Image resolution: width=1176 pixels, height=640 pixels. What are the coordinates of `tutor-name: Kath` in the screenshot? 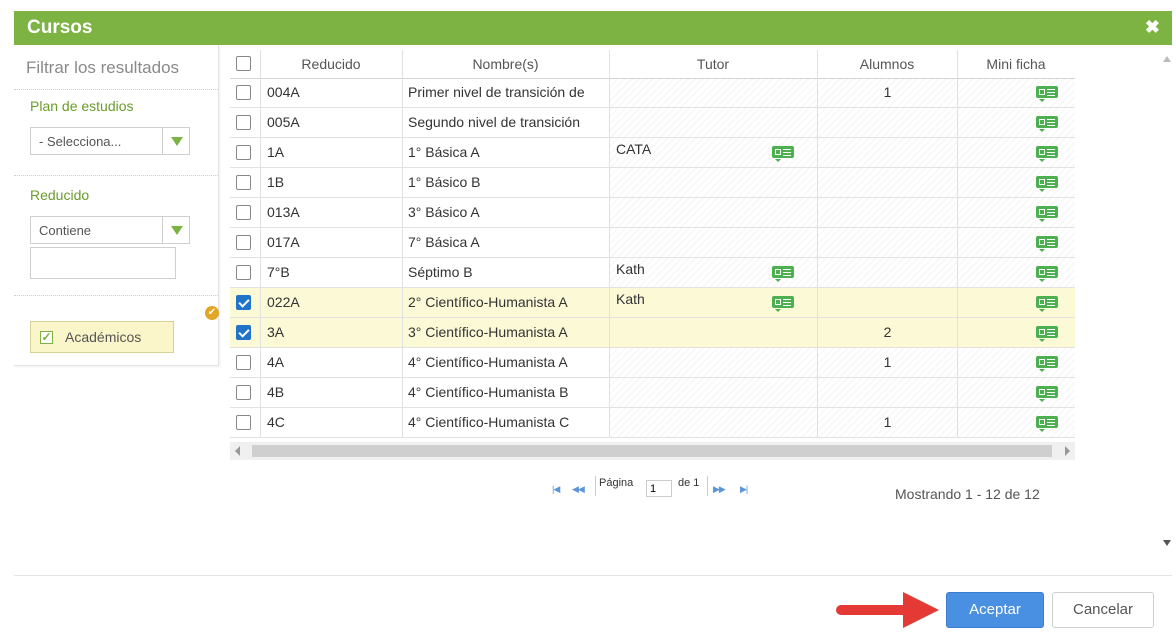 It's located at (630, 269).